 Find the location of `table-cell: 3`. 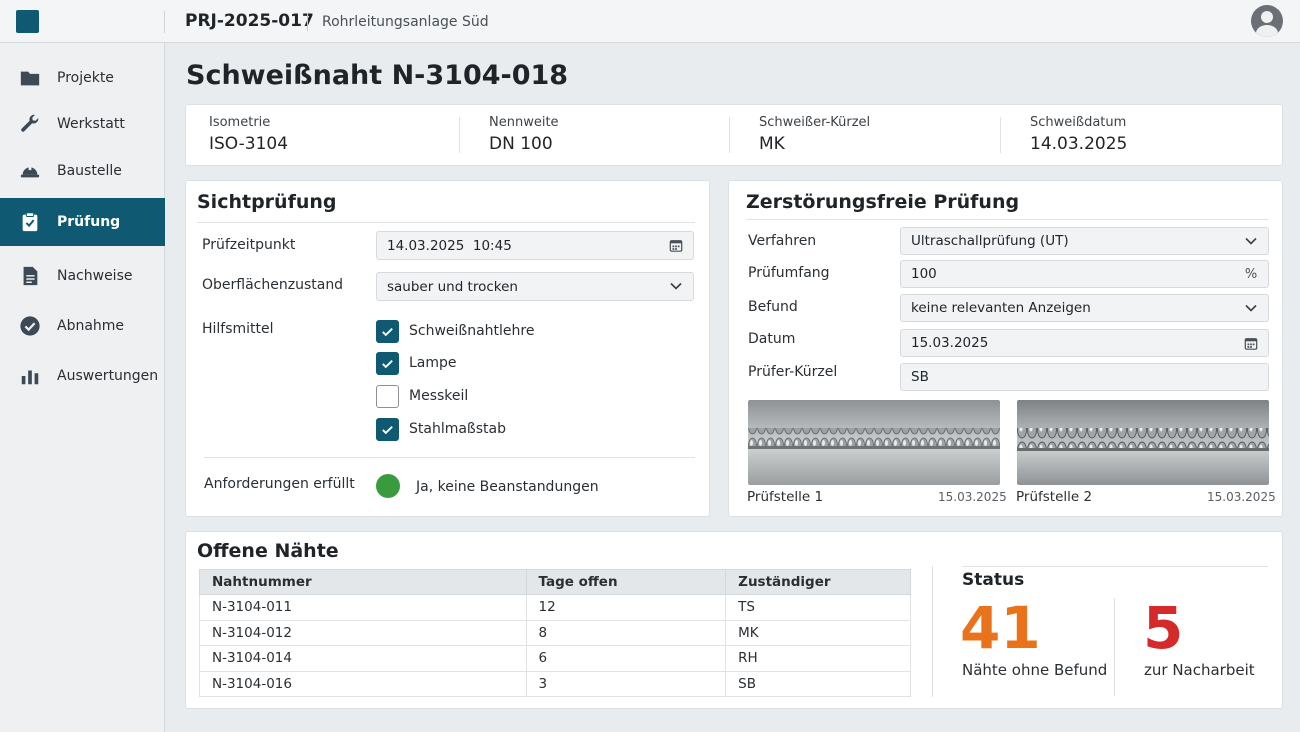

table-cell: 3 is located at coordinates (626, 683).